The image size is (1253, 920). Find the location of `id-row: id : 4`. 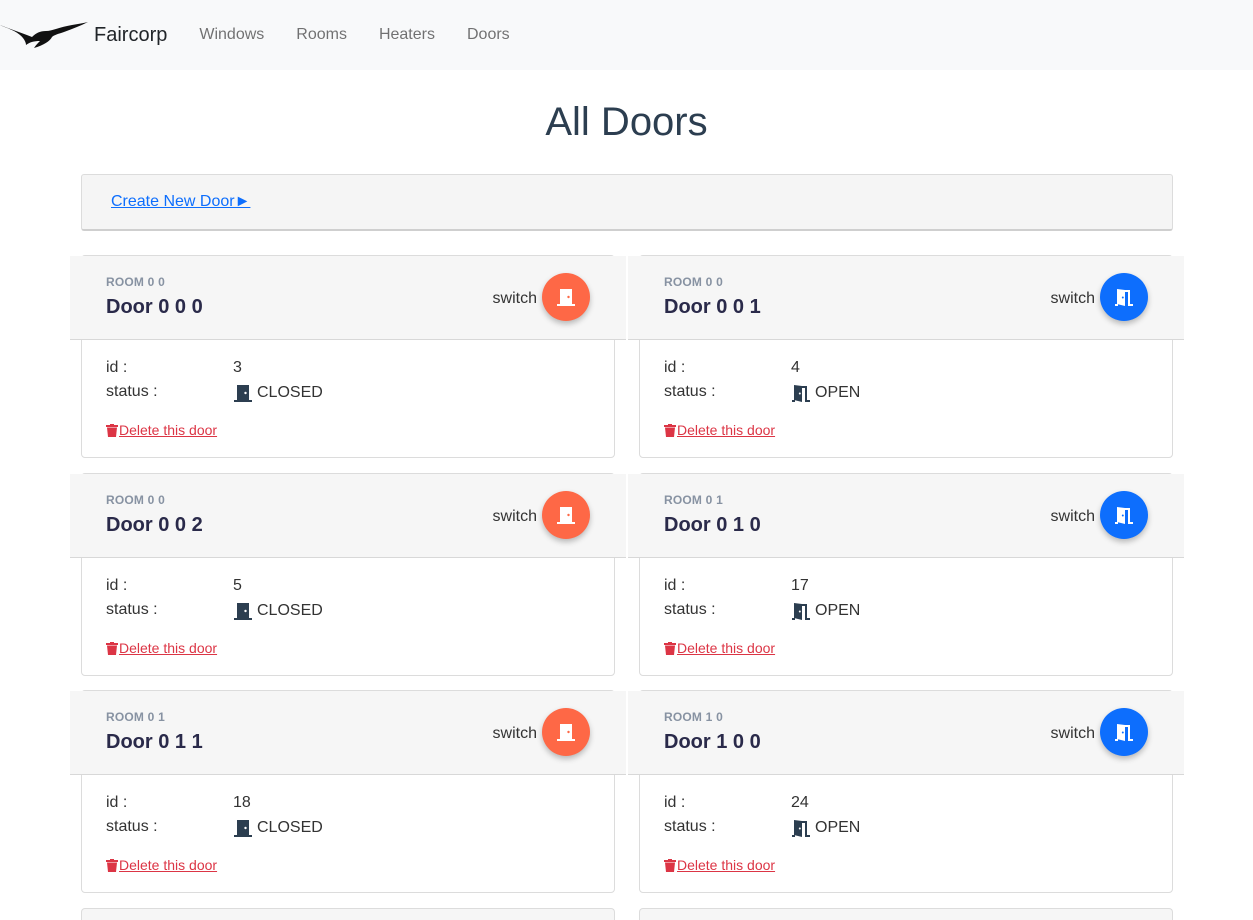

id-row: id : 4 is located at coordinates (732, 368).